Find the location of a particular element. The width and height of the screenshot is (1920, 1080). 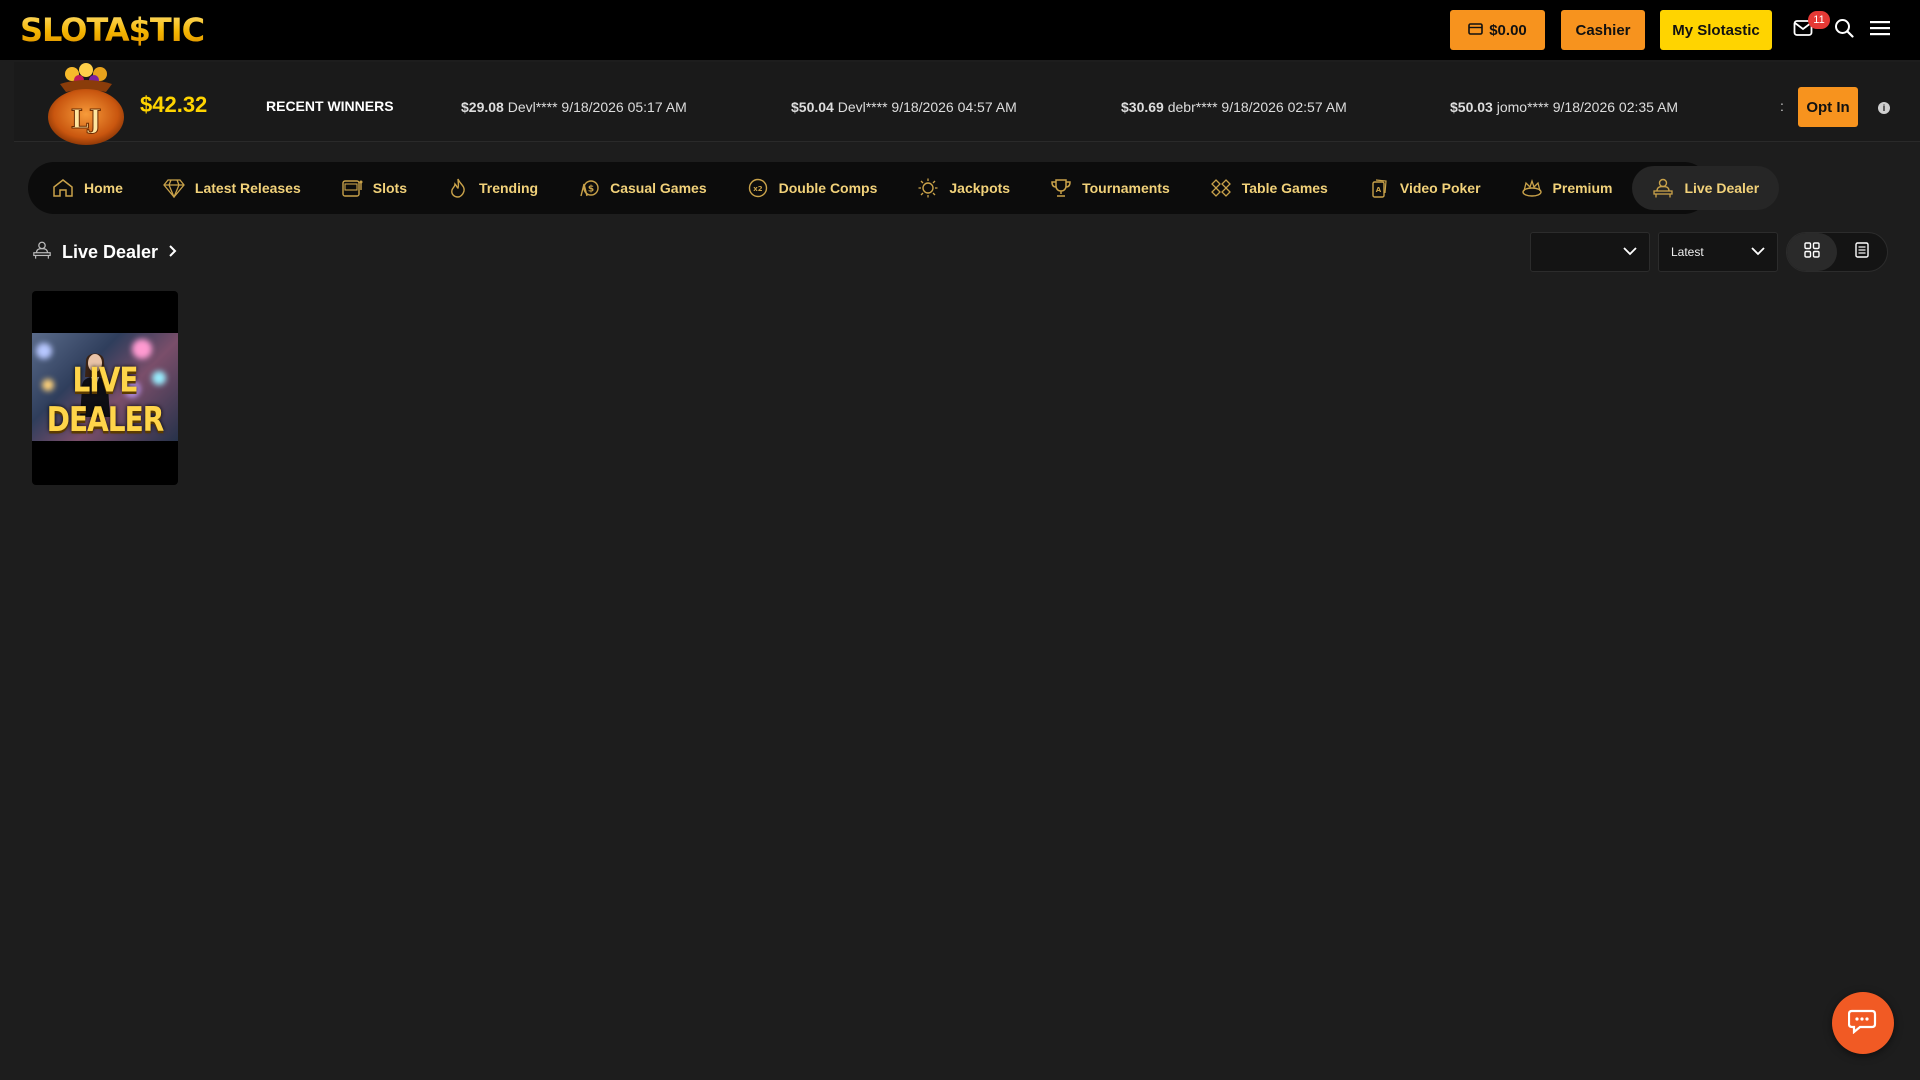

nav-label: Live Dealer is located at coordinates (1722, 188).